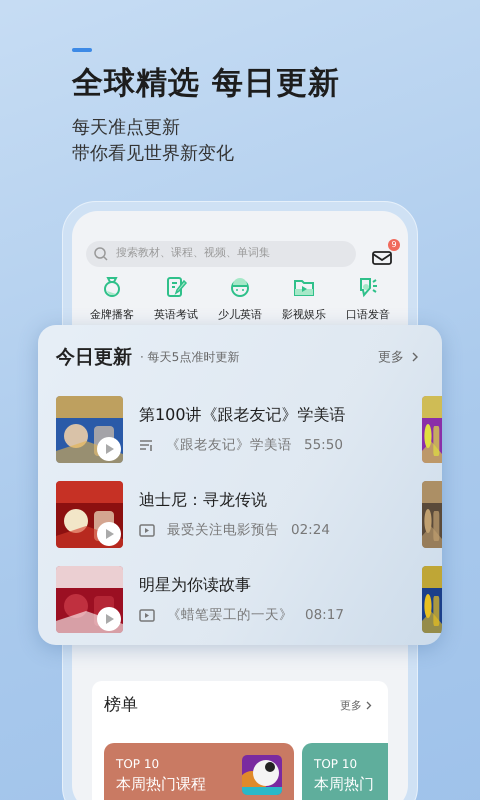 The height and width of the screenshot is (800, 480). I want to click on card-title: 本周热门, so click(344, 784).